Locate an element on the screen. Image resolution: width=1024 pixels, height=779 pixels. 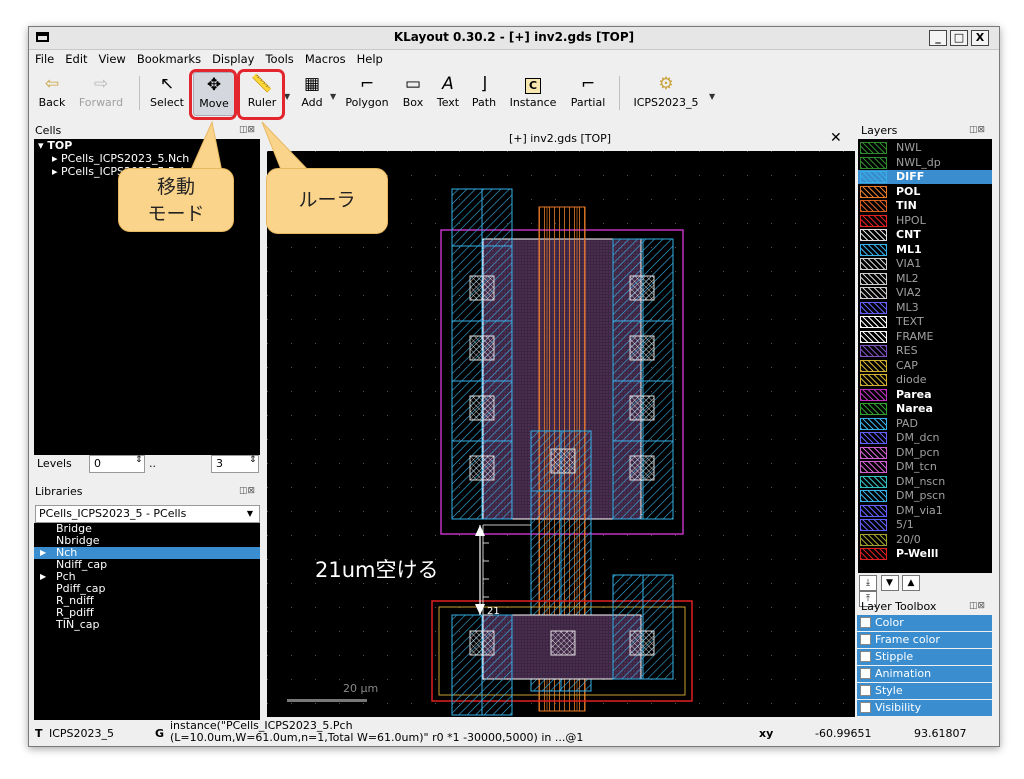
callout-pointers is located at coordinates (250, 146).